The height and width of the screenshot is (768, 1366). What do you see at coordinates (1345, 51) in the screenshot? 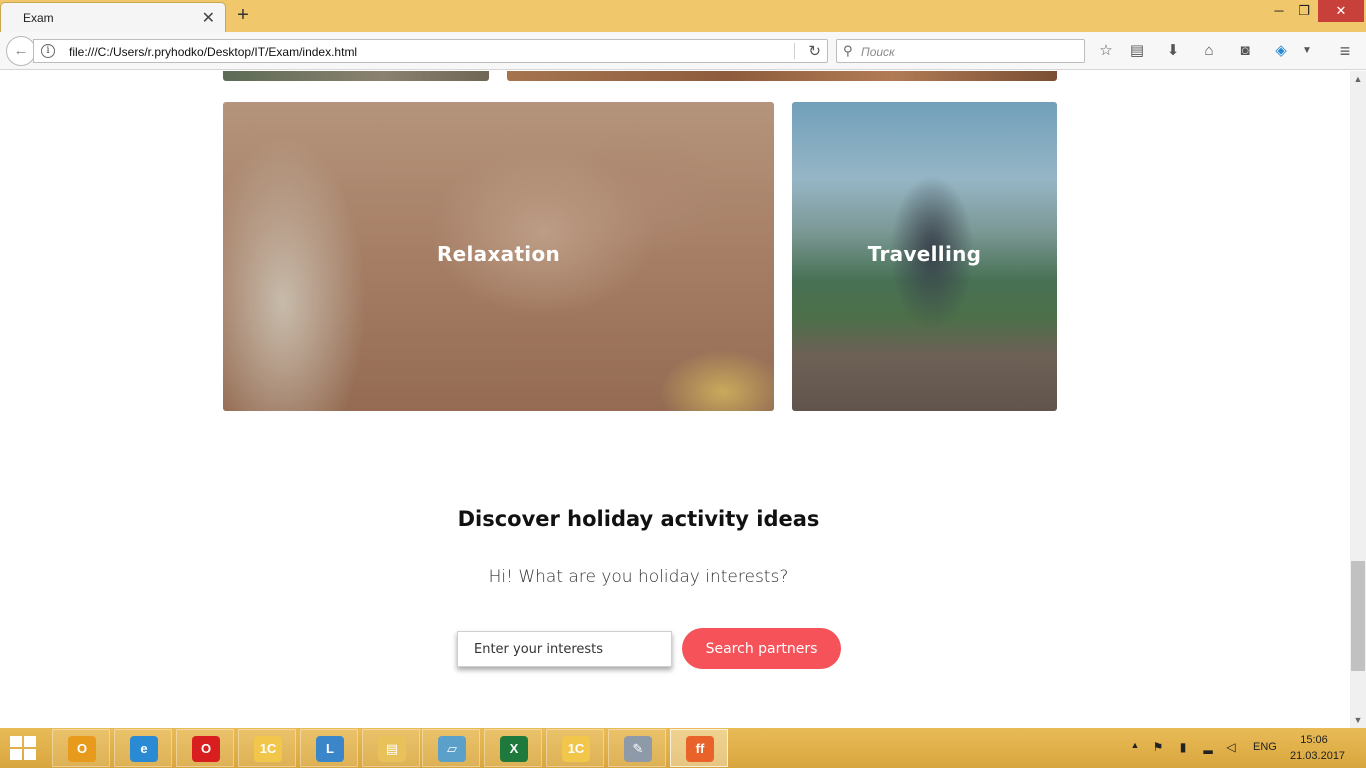
I see `hamburger-menu-icon: ≡` at bounding box center [1345, 51].